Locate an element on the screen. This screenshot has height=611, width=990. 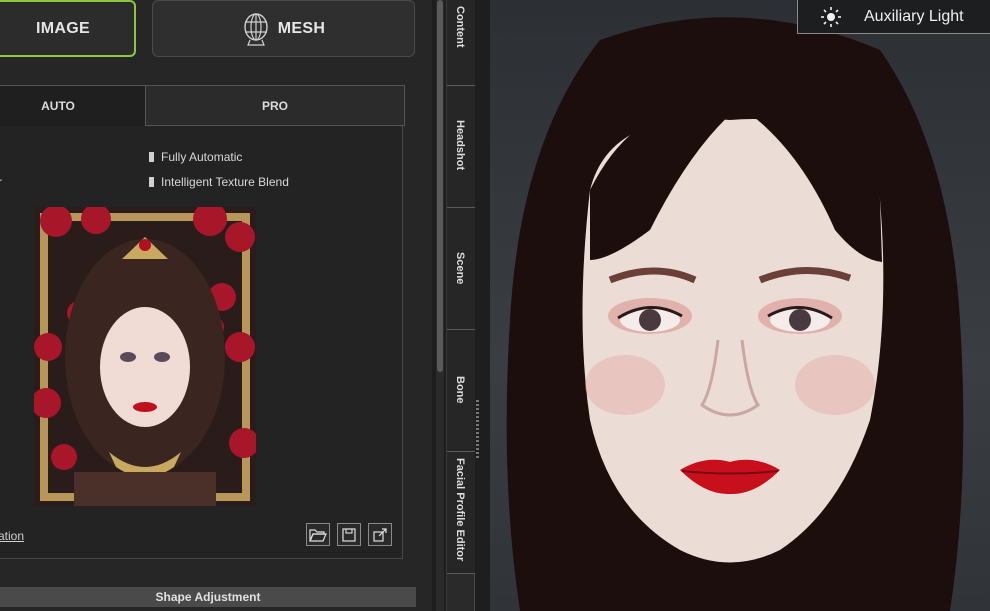
side-tab-content: Content is located at coordinates (461, 43).